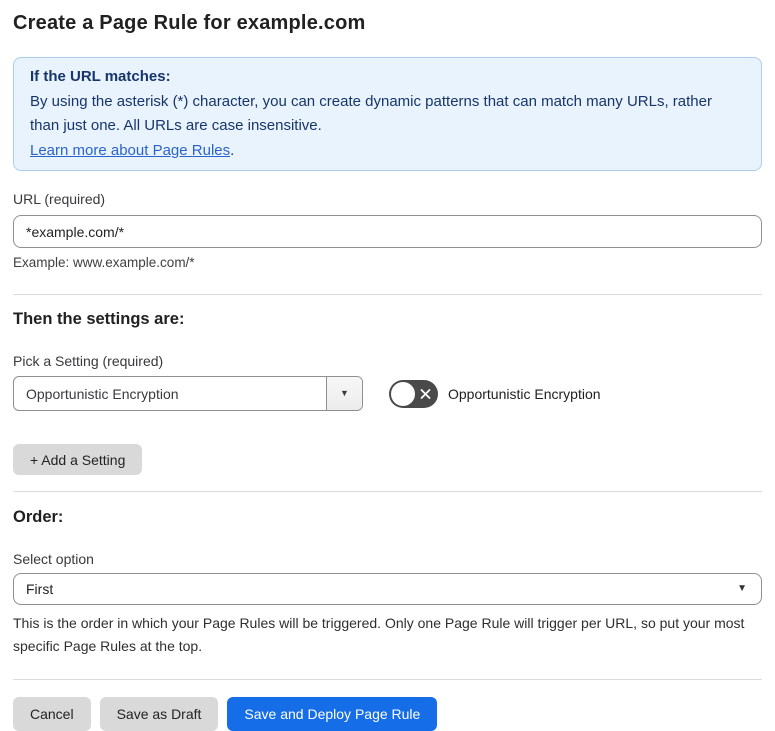  What do you see at coordinates (52, 714) in the screenshot?
I see `cancel-button: Cancel` at bounding box center [52, 714].